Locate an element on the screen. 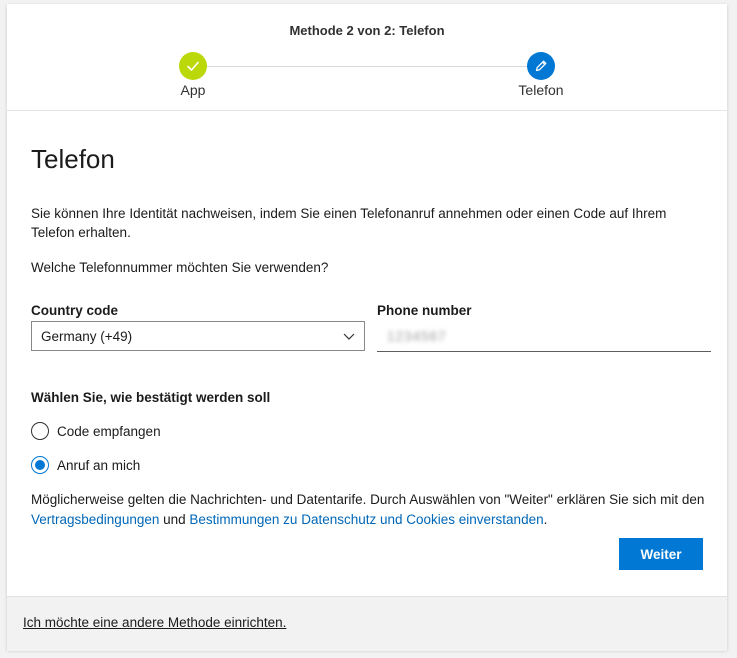 The height and width of the screenshot is (658, 737). phone-number-value: 1234567 is located at coordinates (417, 336).